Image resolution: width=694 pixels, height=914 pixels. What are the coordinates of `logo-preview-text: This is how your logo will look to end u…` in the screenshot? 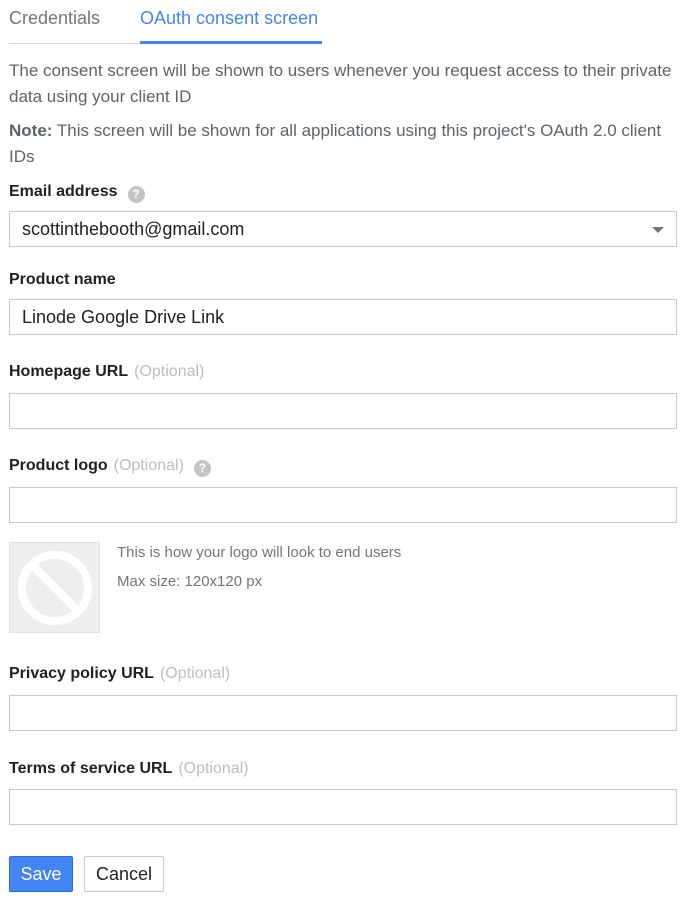 It's located at (259, 552).